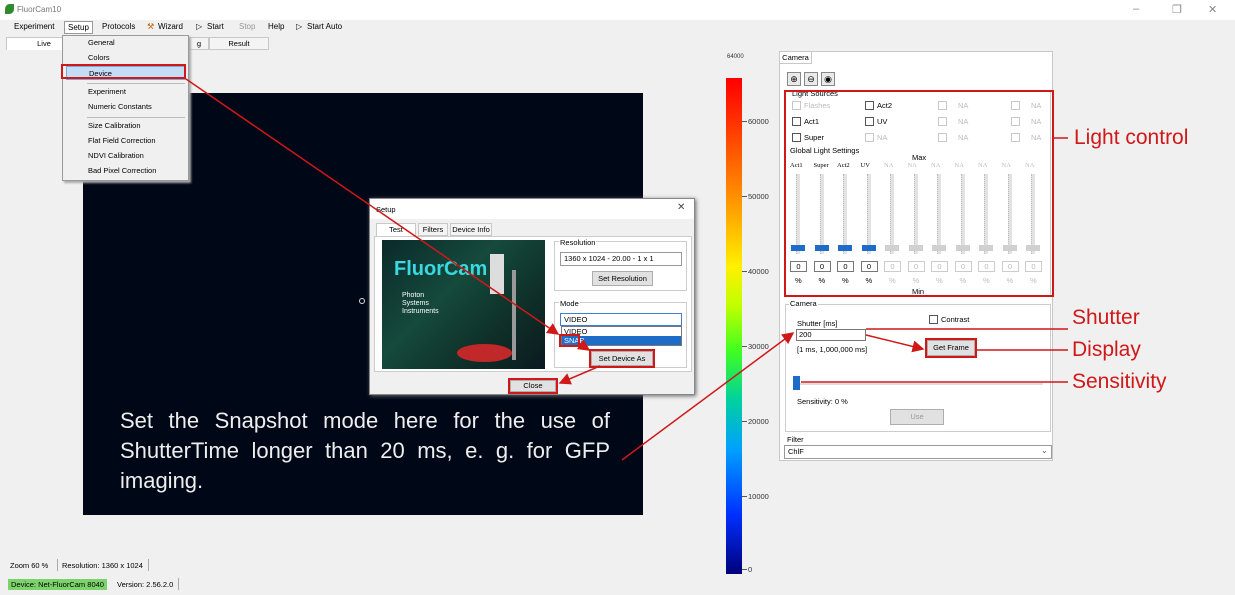 Image resolution: width=1235 pixels, height=595 pixels. What do you see at coordinates (29, 565) in the screenshot?
I see `zoom-status: Zoom 60 %` at bounding box center [29, 565].